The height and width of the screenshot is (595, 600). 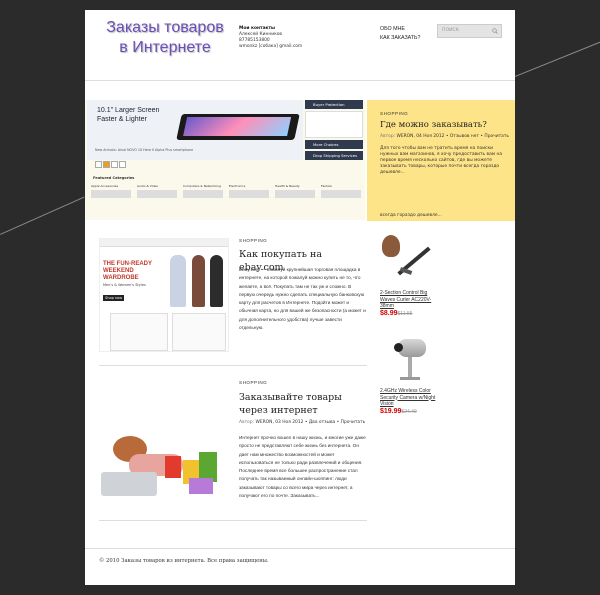 What do you see at coordinates (127, 271) in the screenshot?
I see `post1-img-banner: THE FUN-READY WEEKEND WARDROBE` at bounding box center [127, 271].